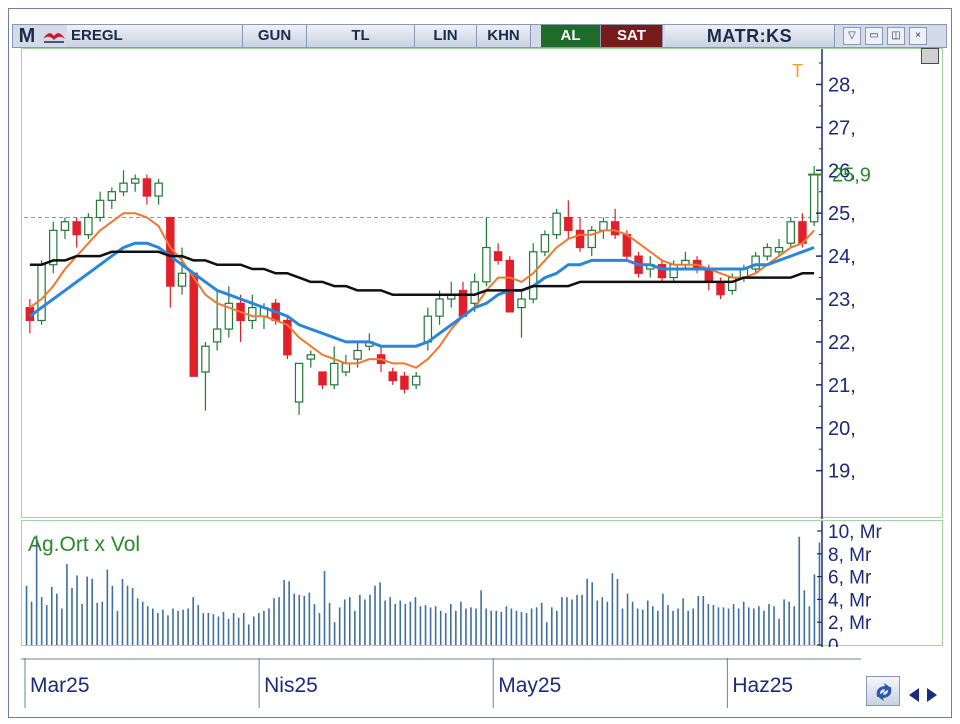 Image resolution: width=960 pixels, height=724 pixels. What do you see at coordinates (855, 532) in the screenshot?
I see `volume-tick-label: 10, Mr` at bounding box center [855, 532].